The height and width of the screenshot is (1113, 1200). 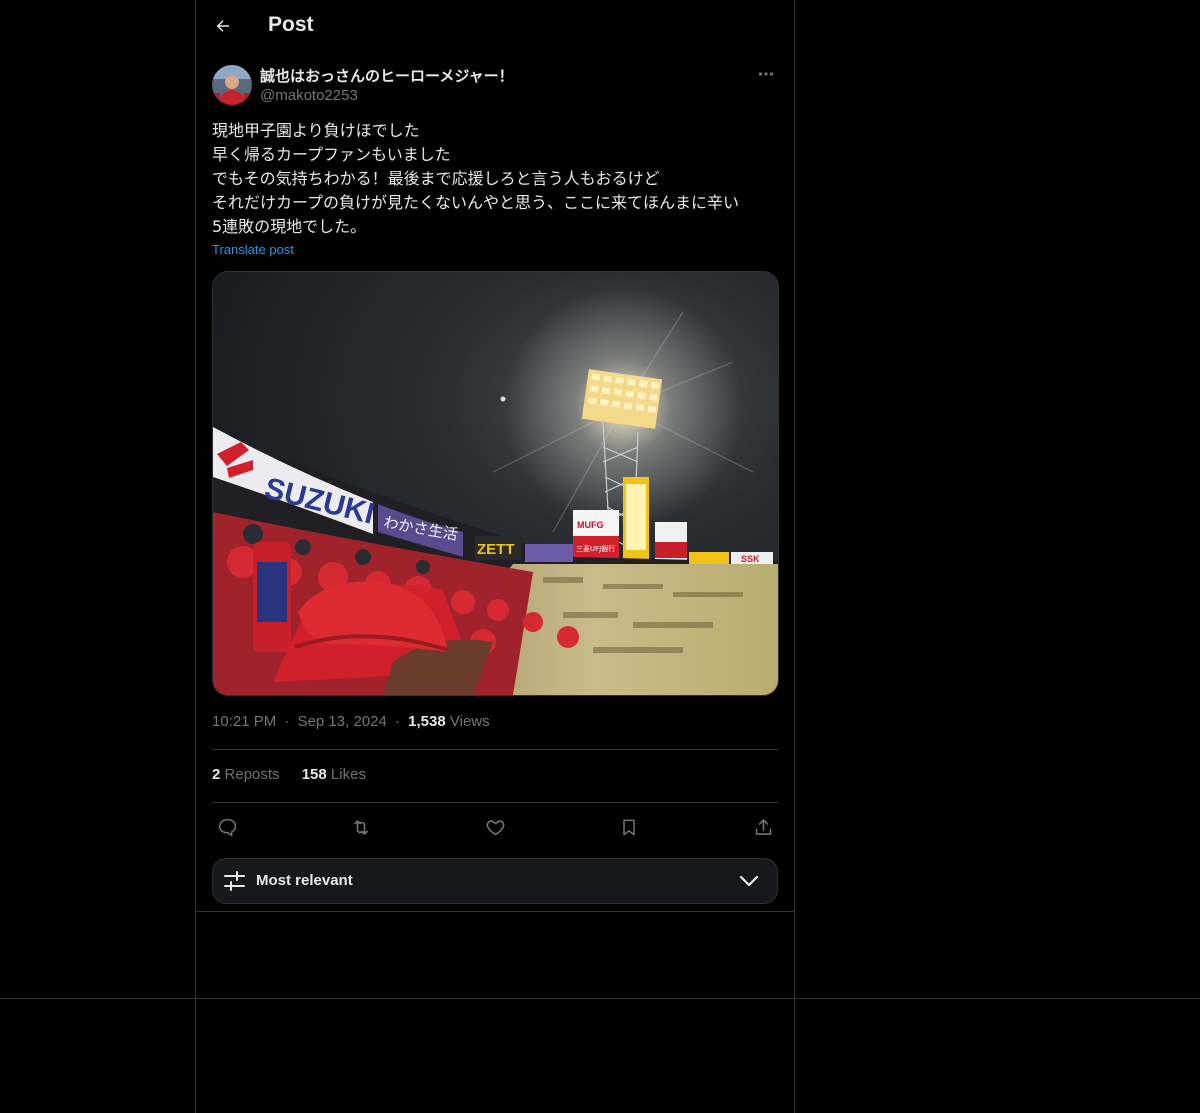 I want to click on likes-link: 158 Likes, so click(x=334, y=774).